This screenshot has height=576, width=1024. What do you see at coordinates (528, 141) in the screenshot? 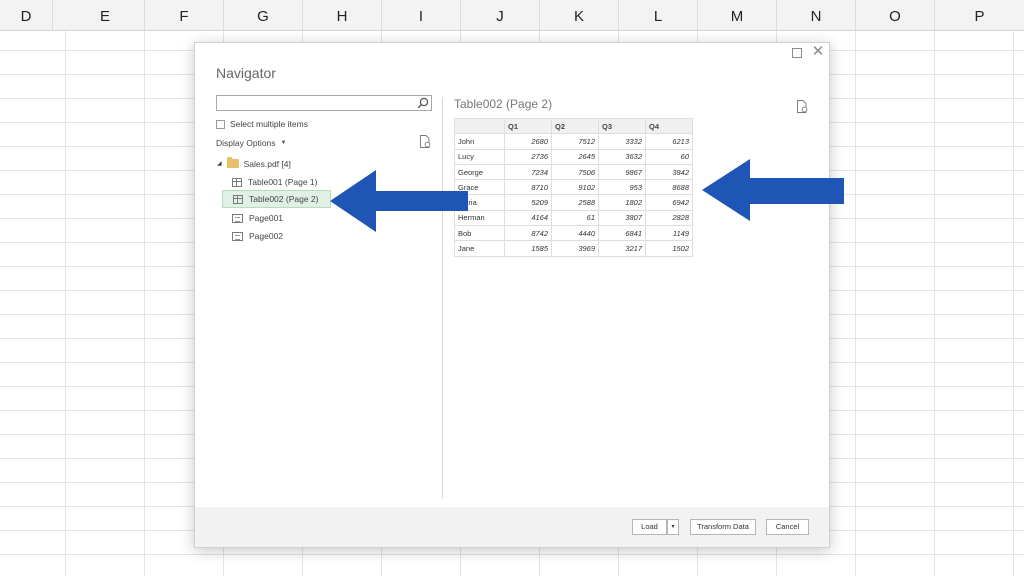
I see `table-cell: 2680` at bounding box center [528, 141].